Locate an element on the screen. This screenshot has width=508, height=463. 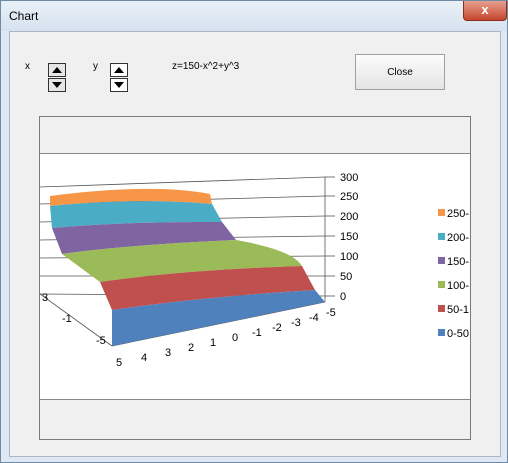
x-tick: 0 is located at coordinates (235, 338).